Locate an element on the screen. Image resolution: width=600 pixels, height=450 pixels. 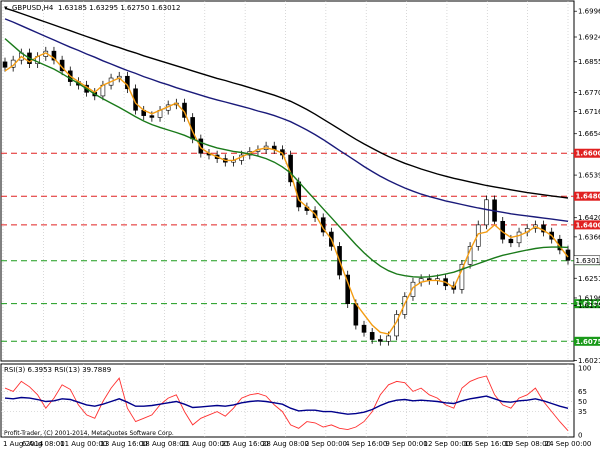
price-tick-label: 1.65390 is located at coordinates (589, 176).